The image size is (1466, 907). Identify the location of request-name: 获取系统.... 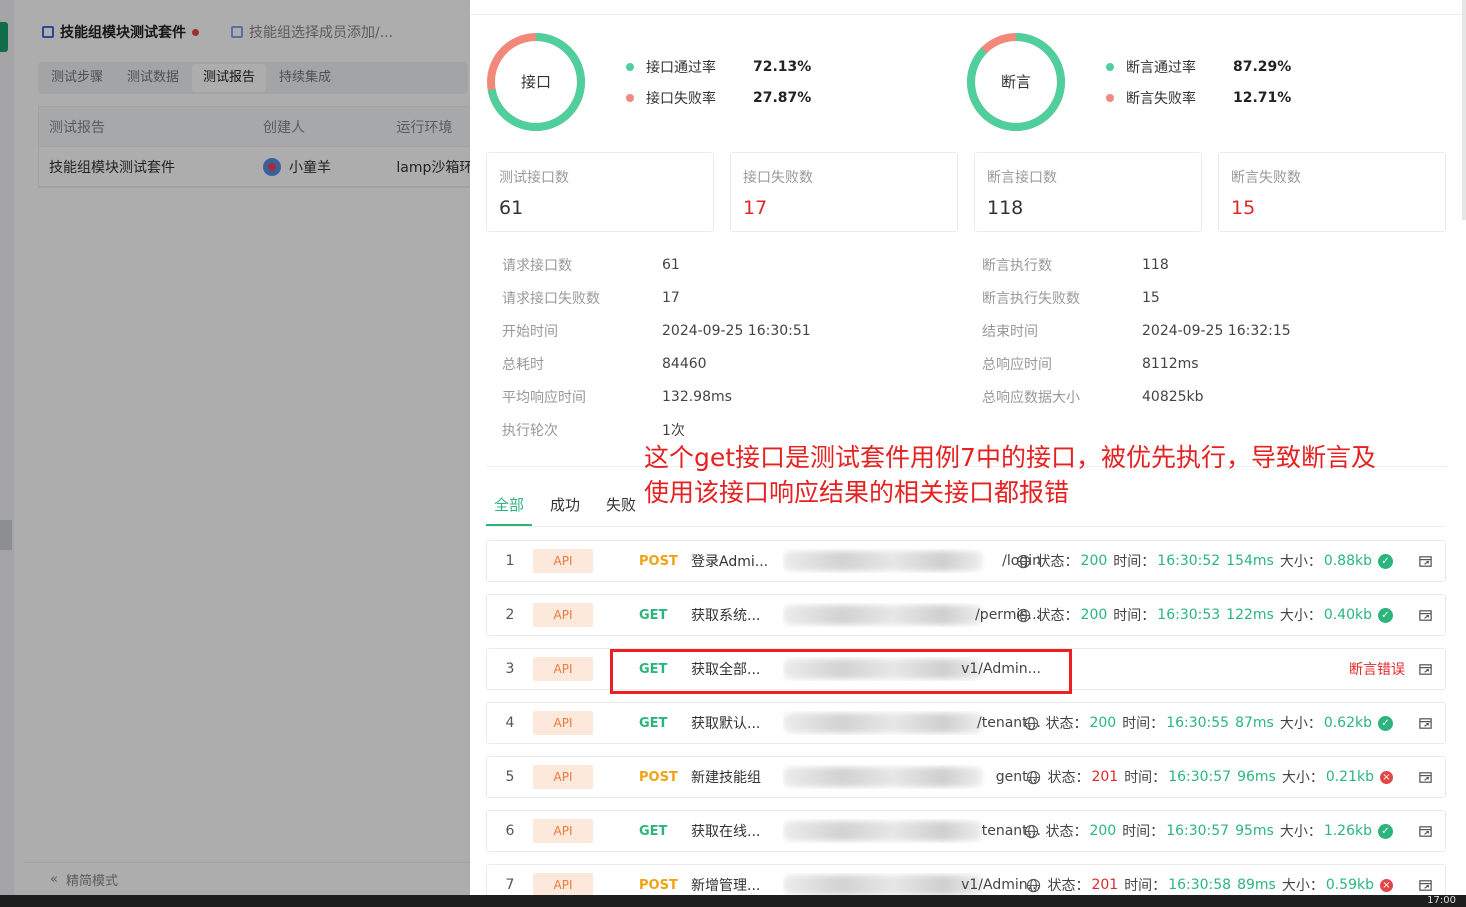
(726, 616).